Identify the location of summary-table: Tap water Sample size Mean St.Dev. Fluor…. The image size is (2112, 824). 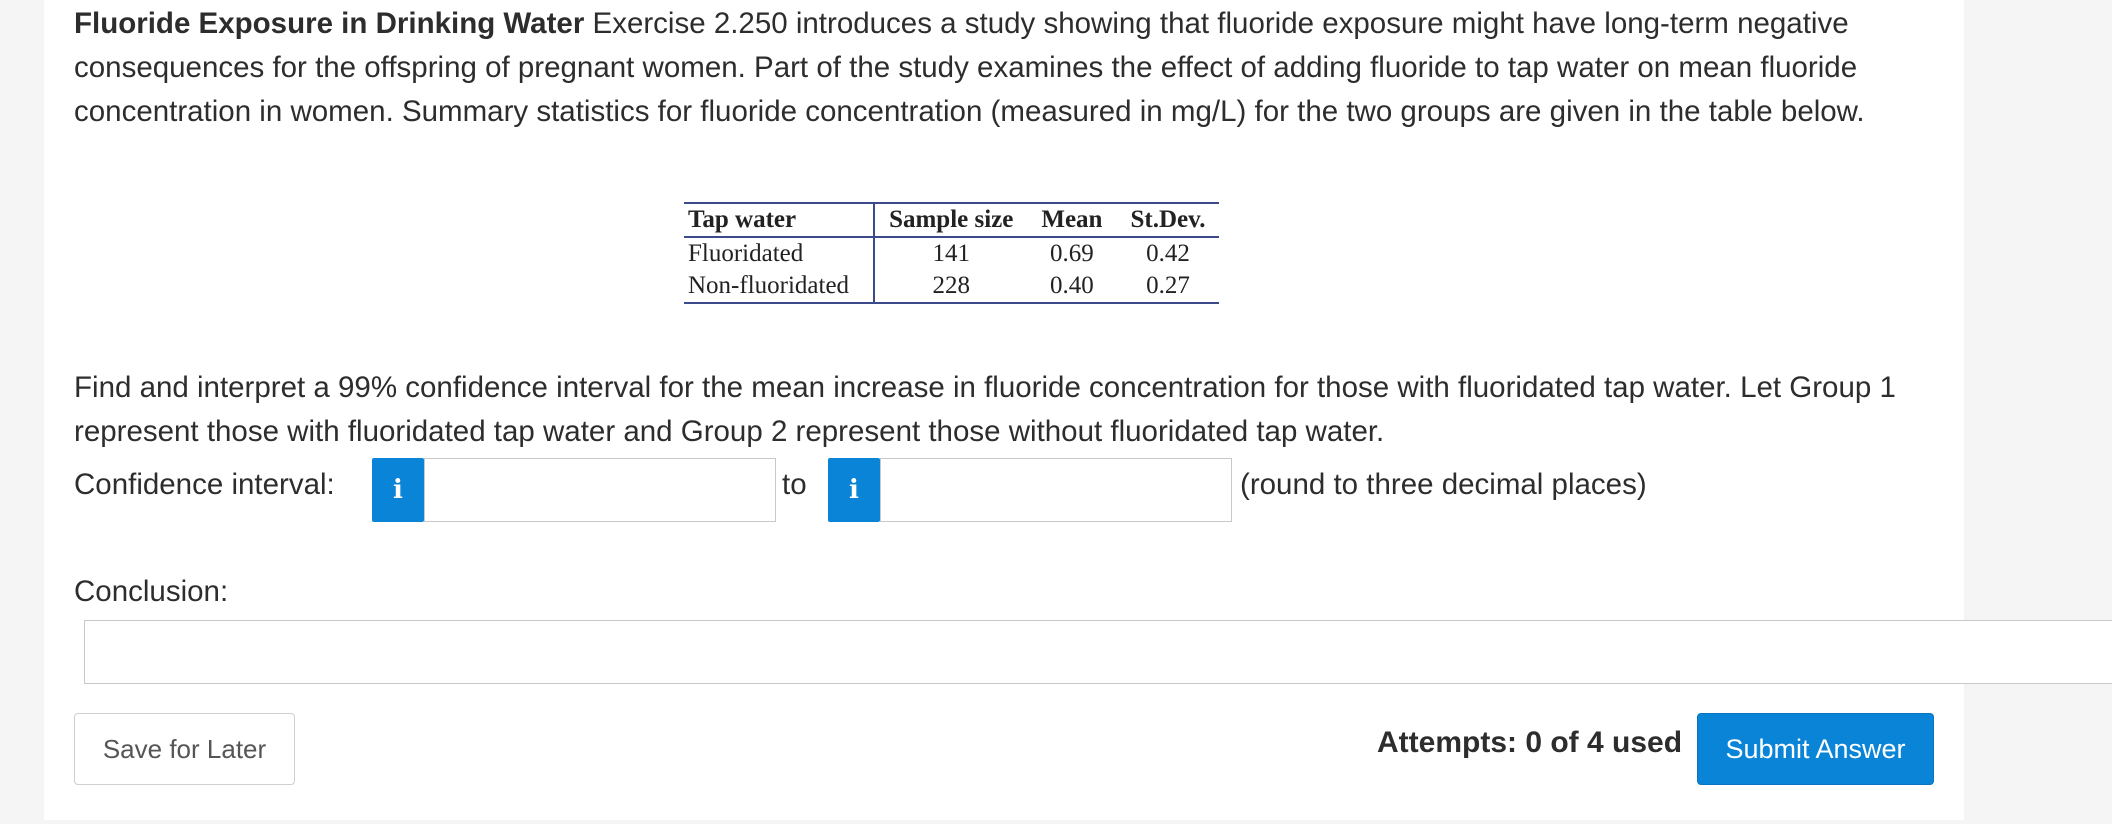
(952, 253).